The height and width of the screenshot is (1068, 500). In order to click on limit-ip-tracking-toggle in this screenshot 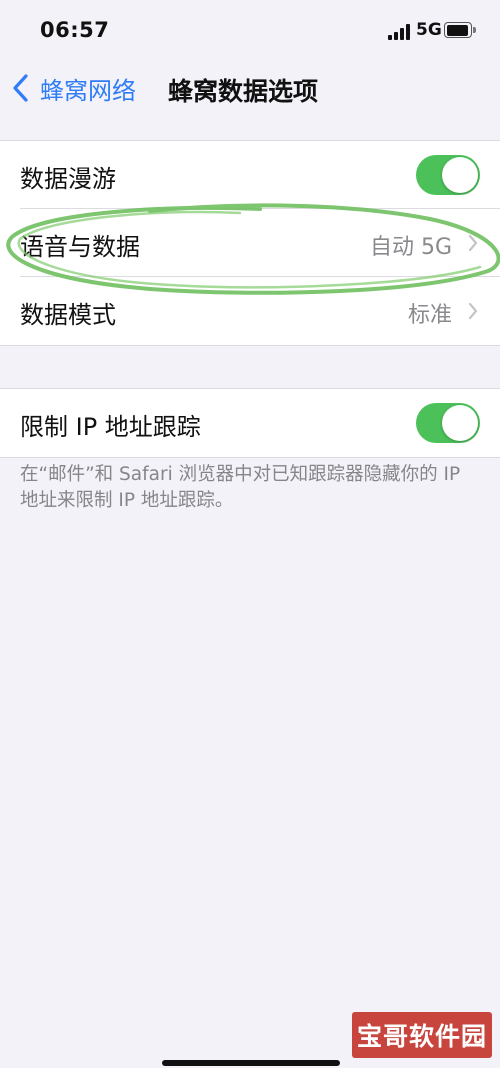, I will do `click(448, 423)`.